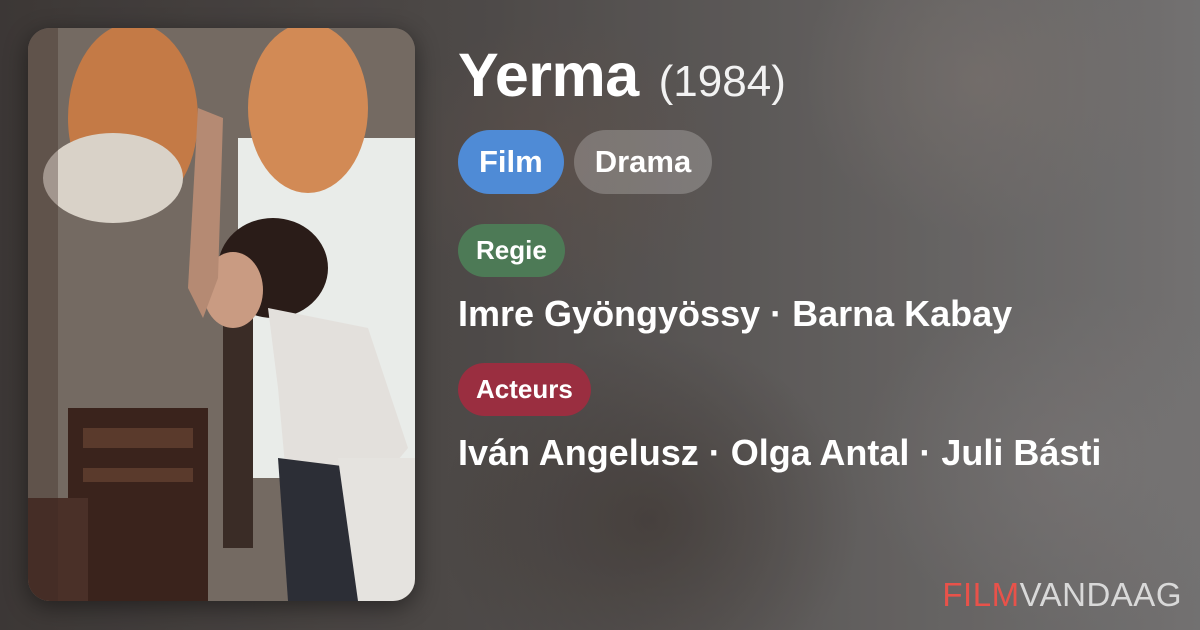 Image resolution: width=1200 pixels, height=630 pixels. Describe the element at coordinates (643, 162) in the screenshot. I see `genre-tag-drama: Drama` at that location.